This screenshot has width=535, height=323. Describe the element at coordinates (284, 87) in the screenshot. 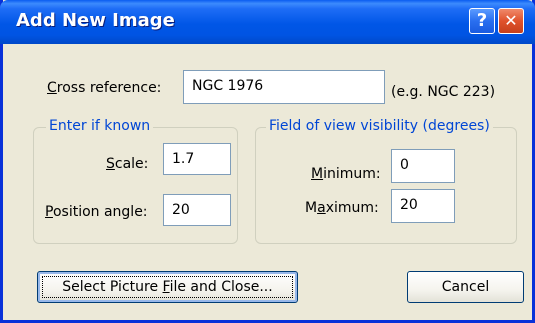

I see `cross-reference-input: NGC 1976` at that location.